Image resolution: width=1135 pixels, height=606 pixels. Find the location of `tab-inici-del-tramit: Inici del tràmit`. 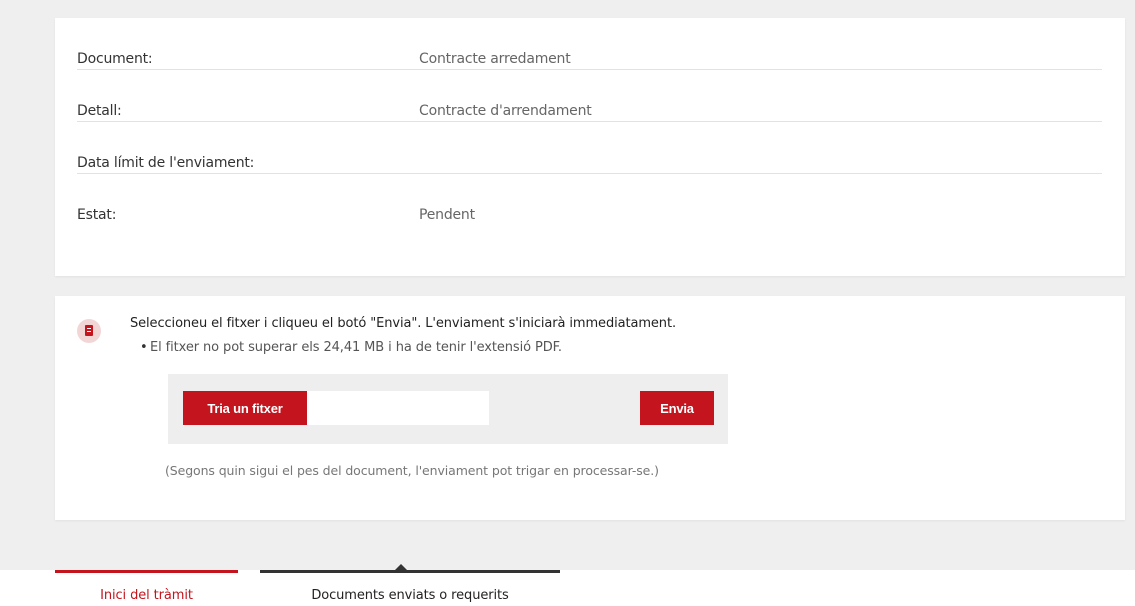

tab-inici-del-tramit: Inici del tràmit is located at coordinates (146, 588).